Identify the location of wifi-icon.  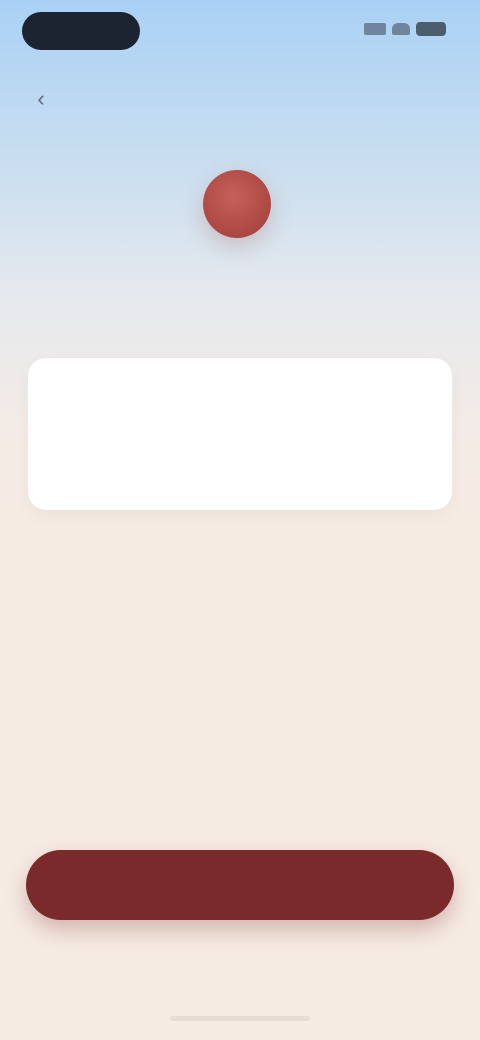
(401, 29).